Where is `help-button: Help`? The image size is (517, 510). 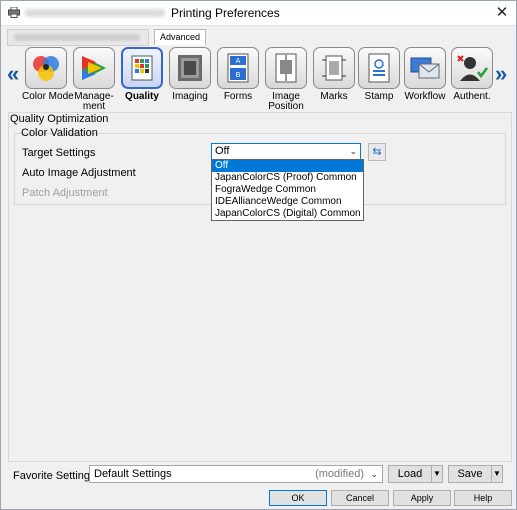 help-button: Help is located at coordinates (483, 498).